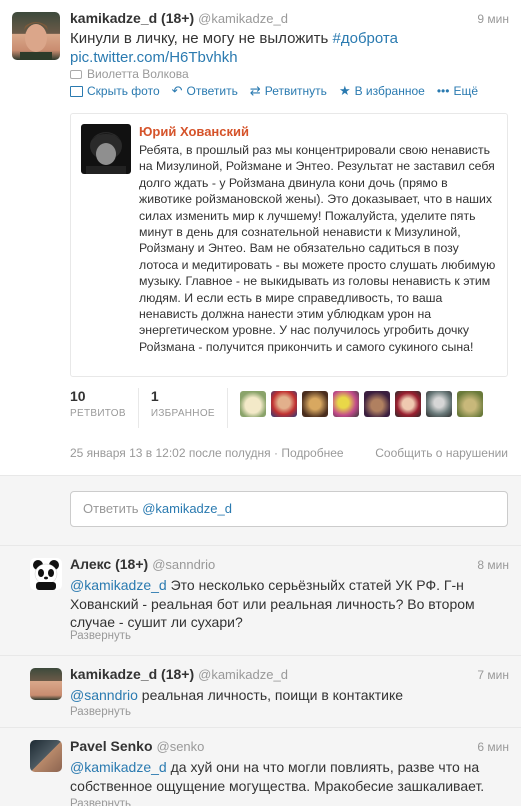  Describe the element at coordinates (270, 695) in the screenshot. I see `reply-body: реальная личность, поищи в контактике` at that location.